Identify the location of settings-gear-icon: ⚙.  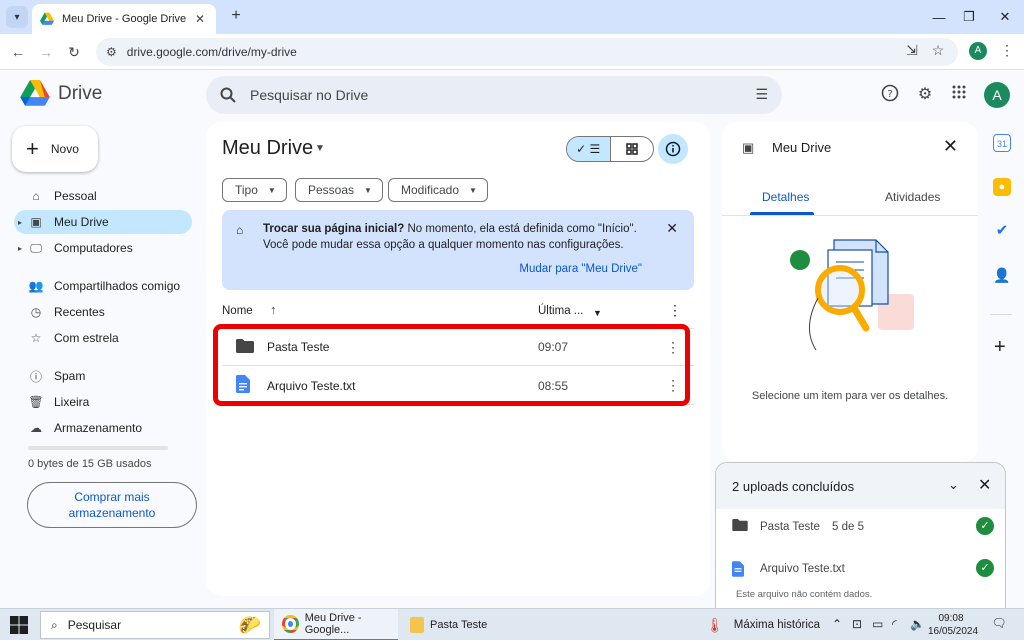
(925, 95).